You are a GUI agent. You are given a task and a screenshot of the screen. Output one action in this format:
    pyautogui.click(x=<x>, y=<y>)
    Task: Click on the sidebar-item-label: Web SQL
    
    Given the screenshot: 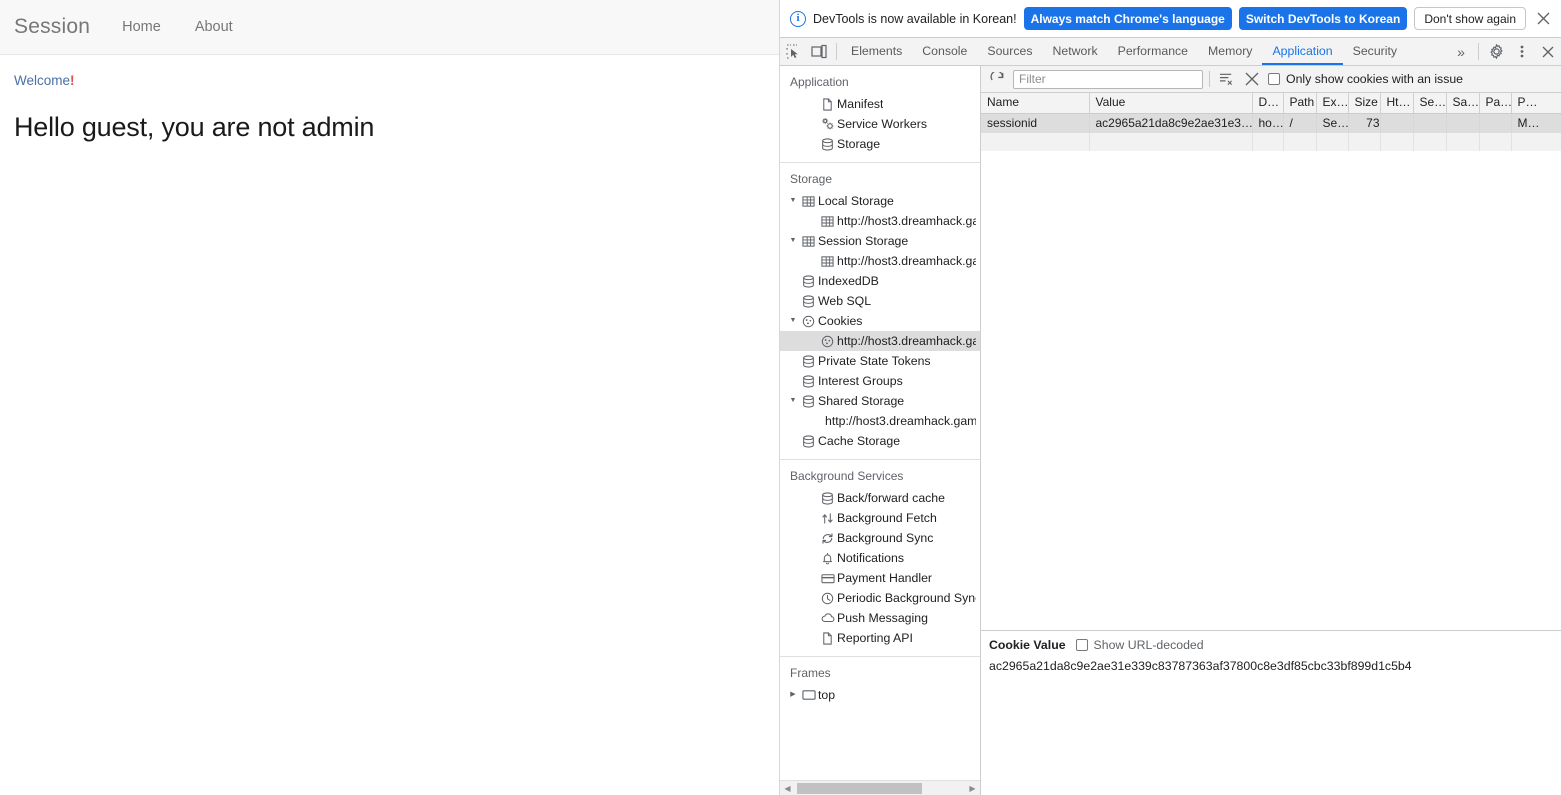 What is the action you would take?
    pyautogui.click(x=845, y=301)
    